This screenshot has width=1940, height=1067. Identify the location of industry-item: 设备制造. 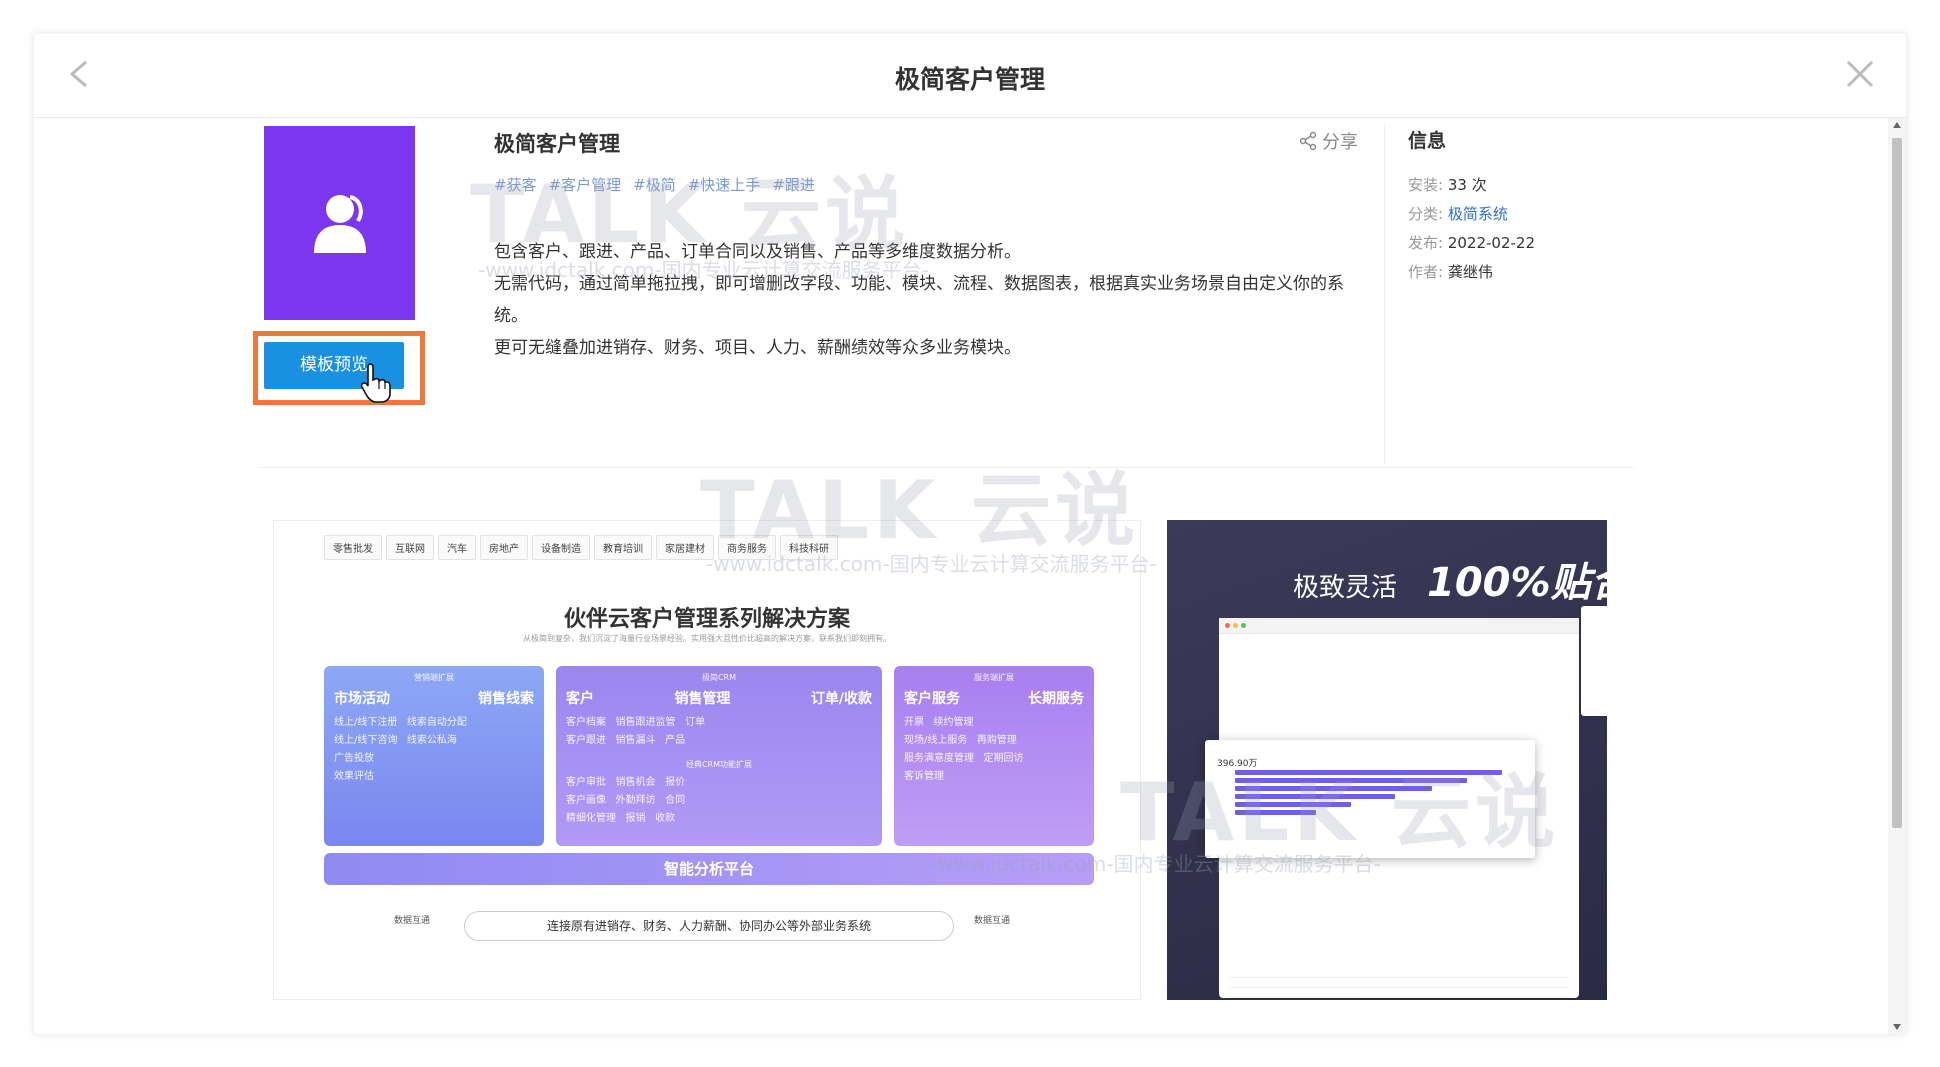
(561, 547).